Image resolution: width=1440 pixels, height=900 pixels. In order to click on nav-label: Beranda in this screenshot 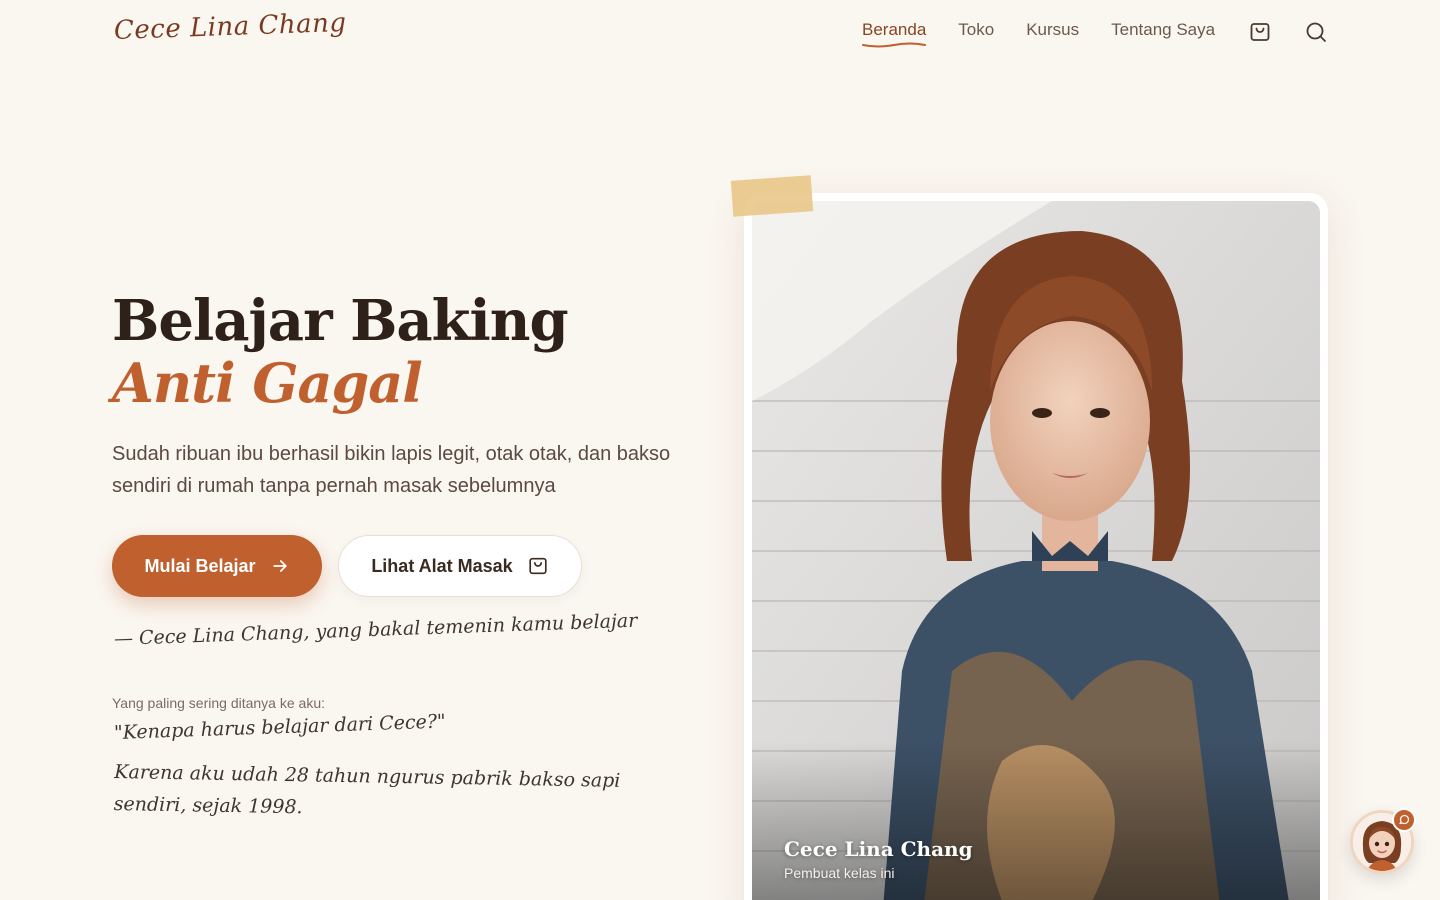, I will do `click(894, 29)`.